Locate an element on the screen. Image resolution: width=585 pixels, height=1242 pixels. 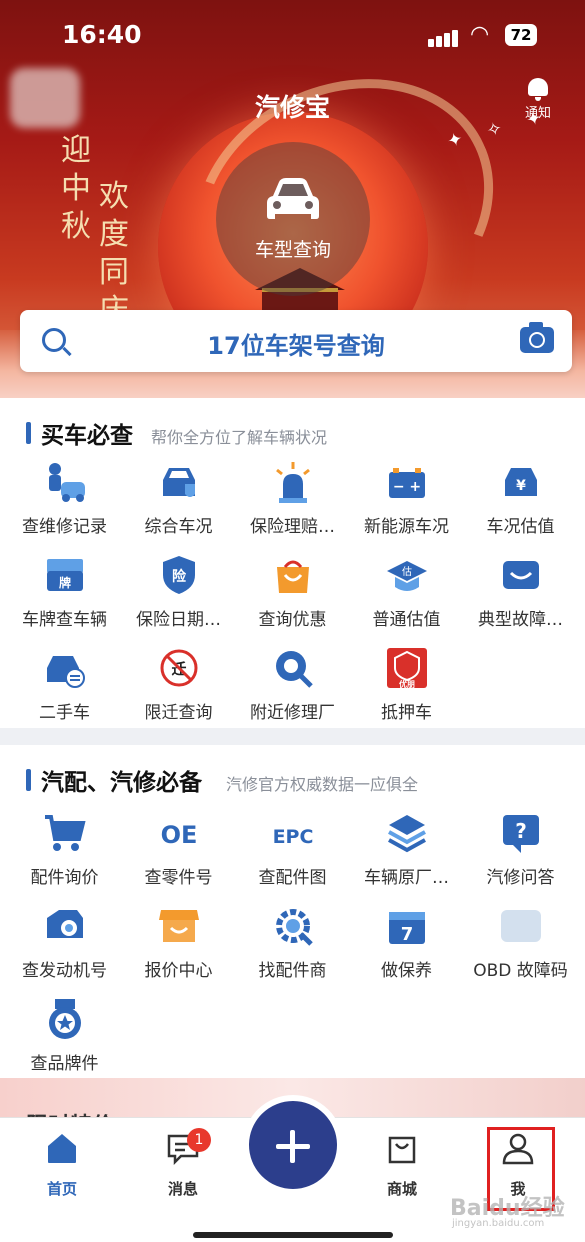
grid-item-label: 汽修问答 is located at coordinates (520, 878).